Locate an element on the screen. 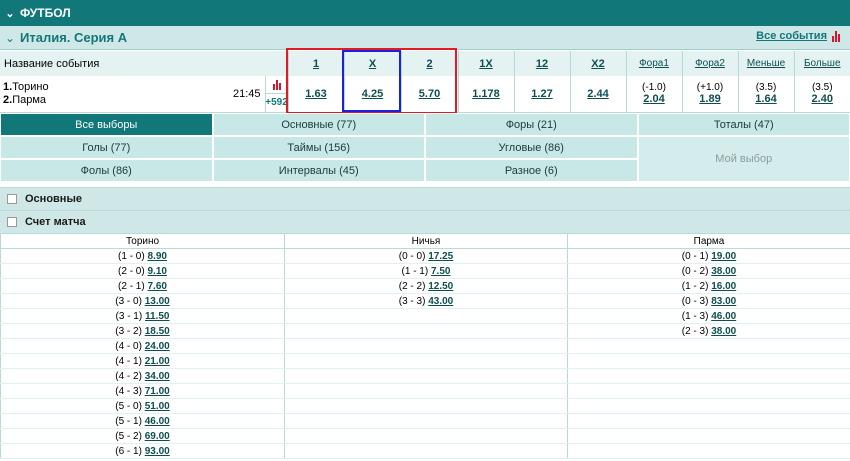 The image size is (850, 461). fora2-handicap: (+1.0) is located at coordinates (710, 88).